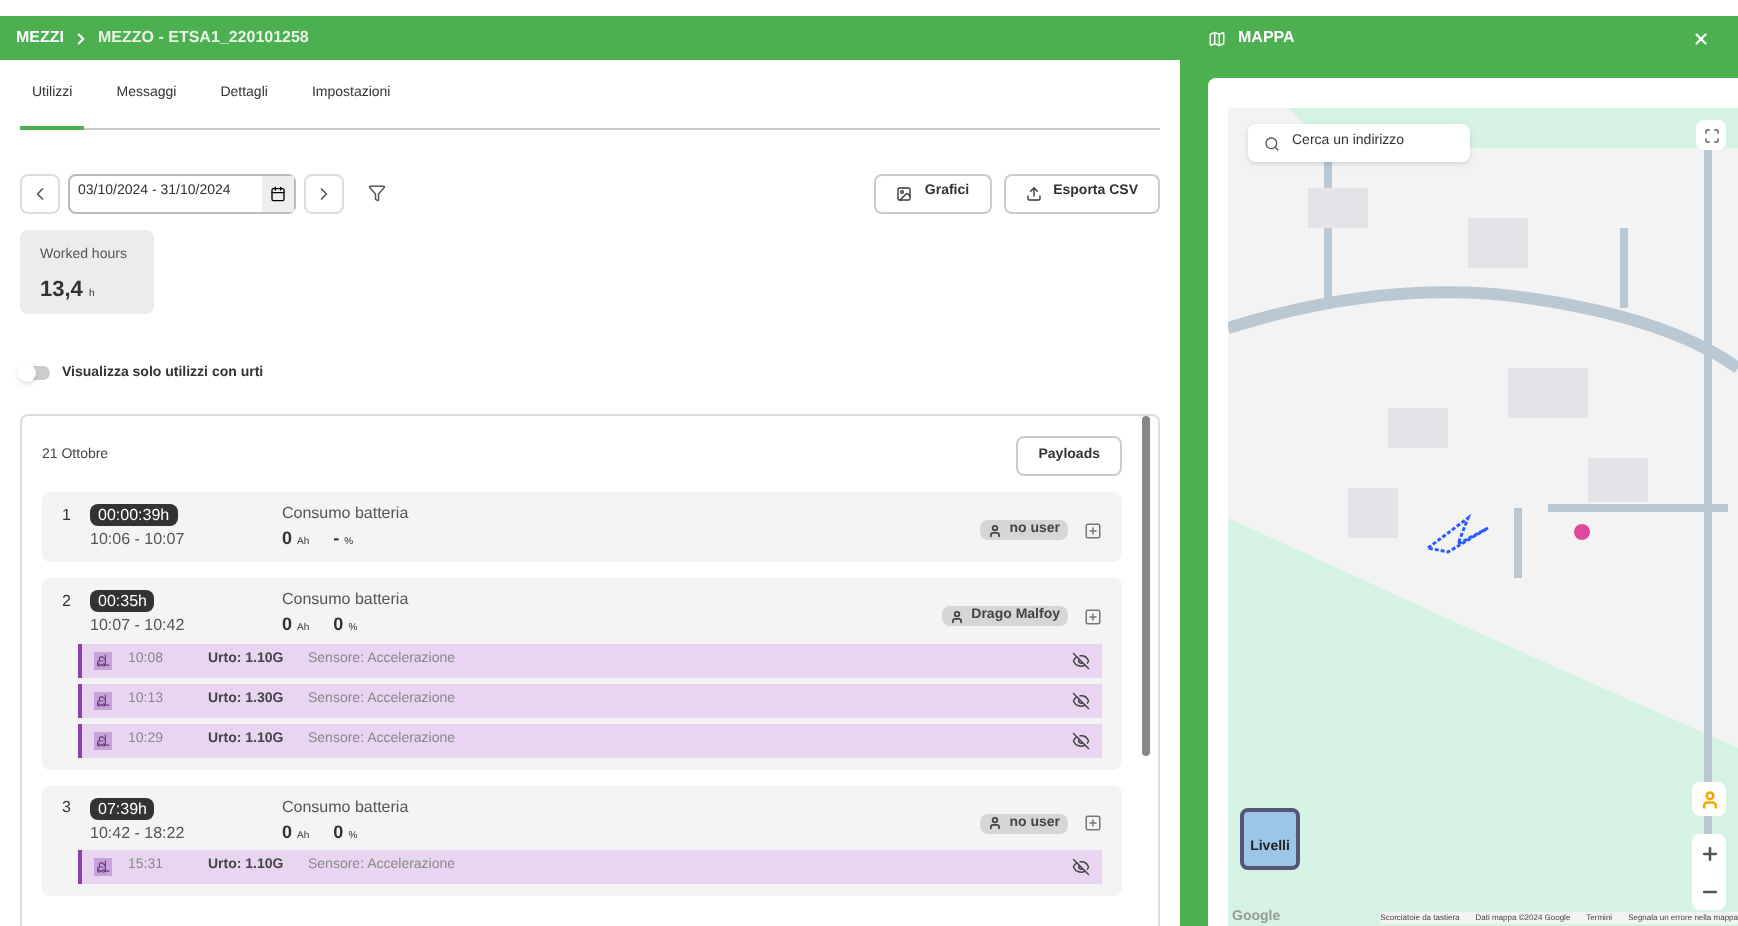 The width and height of the screenshot is (1738, 926). Describe the element at coordinates (122, 808) in the screenshot. I see `duration-badge: 07:39h` at that location.